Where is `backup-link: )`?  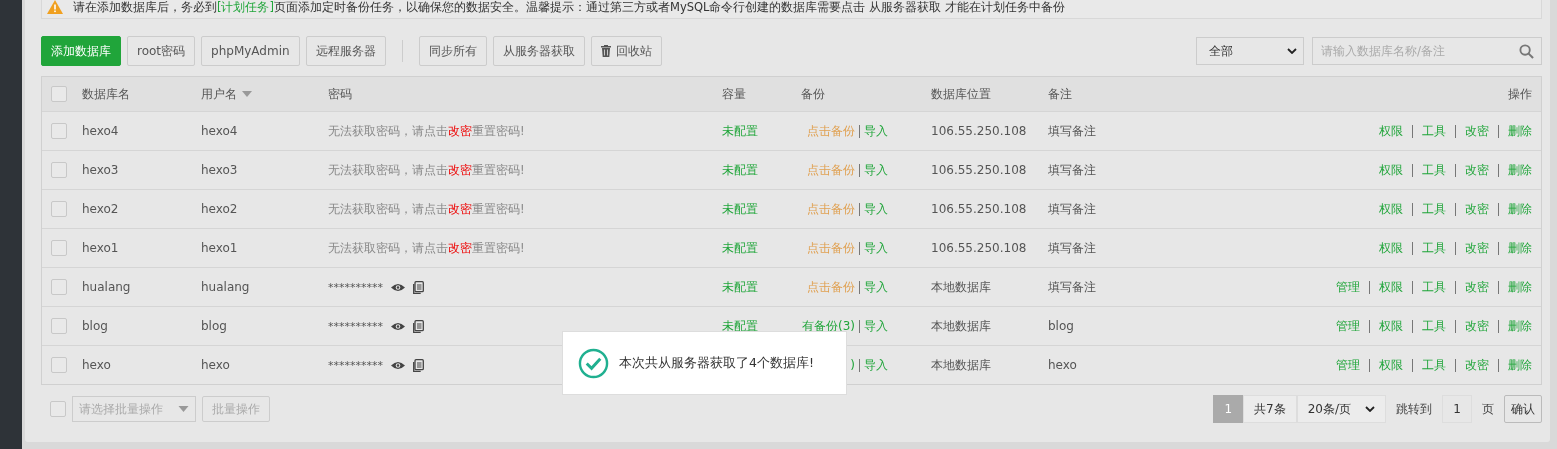 backup-link: ) is located at coordinates (852, 365).